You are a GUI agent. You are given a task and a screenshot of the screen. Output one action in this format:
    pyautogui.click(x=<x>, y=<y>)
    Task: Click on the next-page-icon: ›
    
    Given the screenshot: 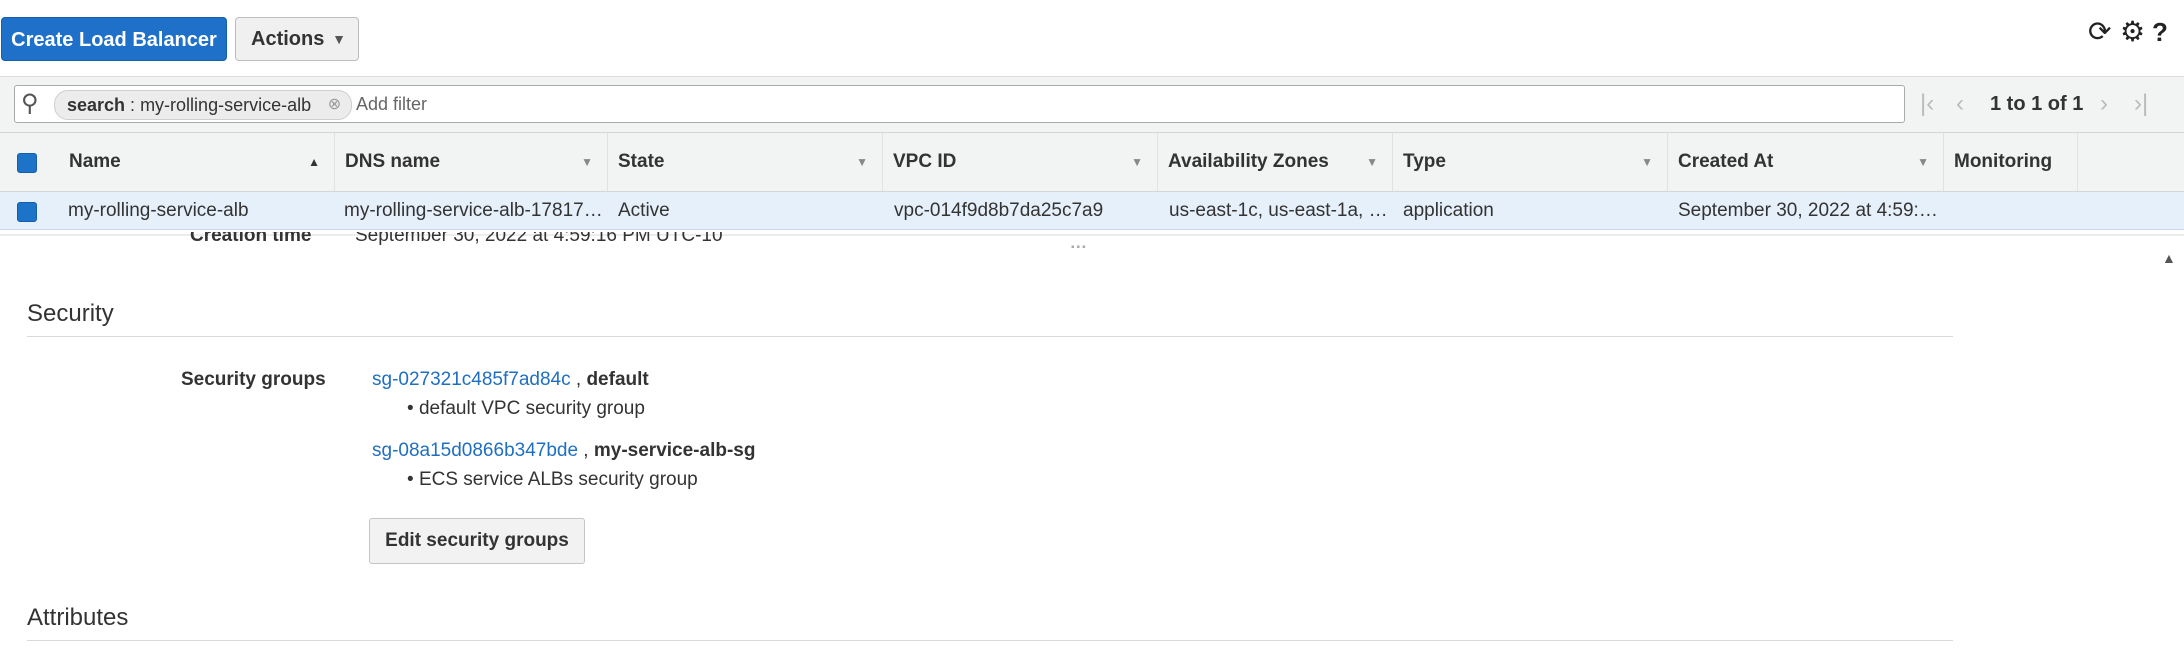 What is the action you would take?
    pyautogui.click(x=2104, y=104)
    